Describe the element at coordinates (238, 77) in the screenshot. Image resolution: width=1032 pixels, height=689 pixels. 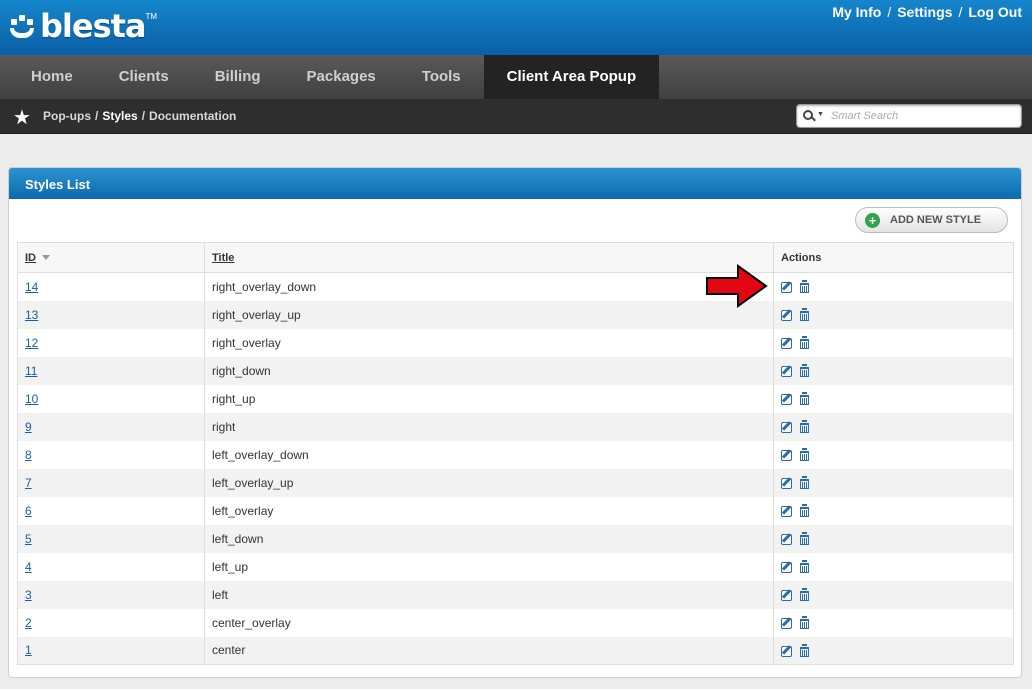
I see `nav-billing: Billing` at that location.